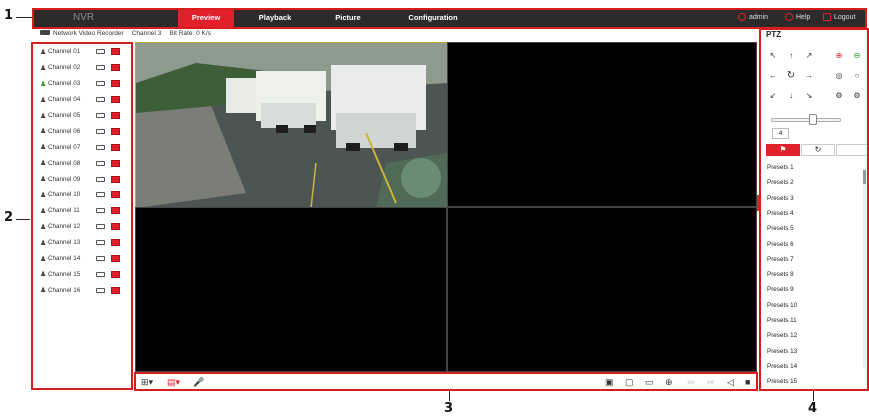 This screenshot has height=418, width=869. Describe the element at coordinates (24, 17) in the screenshot. I see `callout-1-leader` at that location.